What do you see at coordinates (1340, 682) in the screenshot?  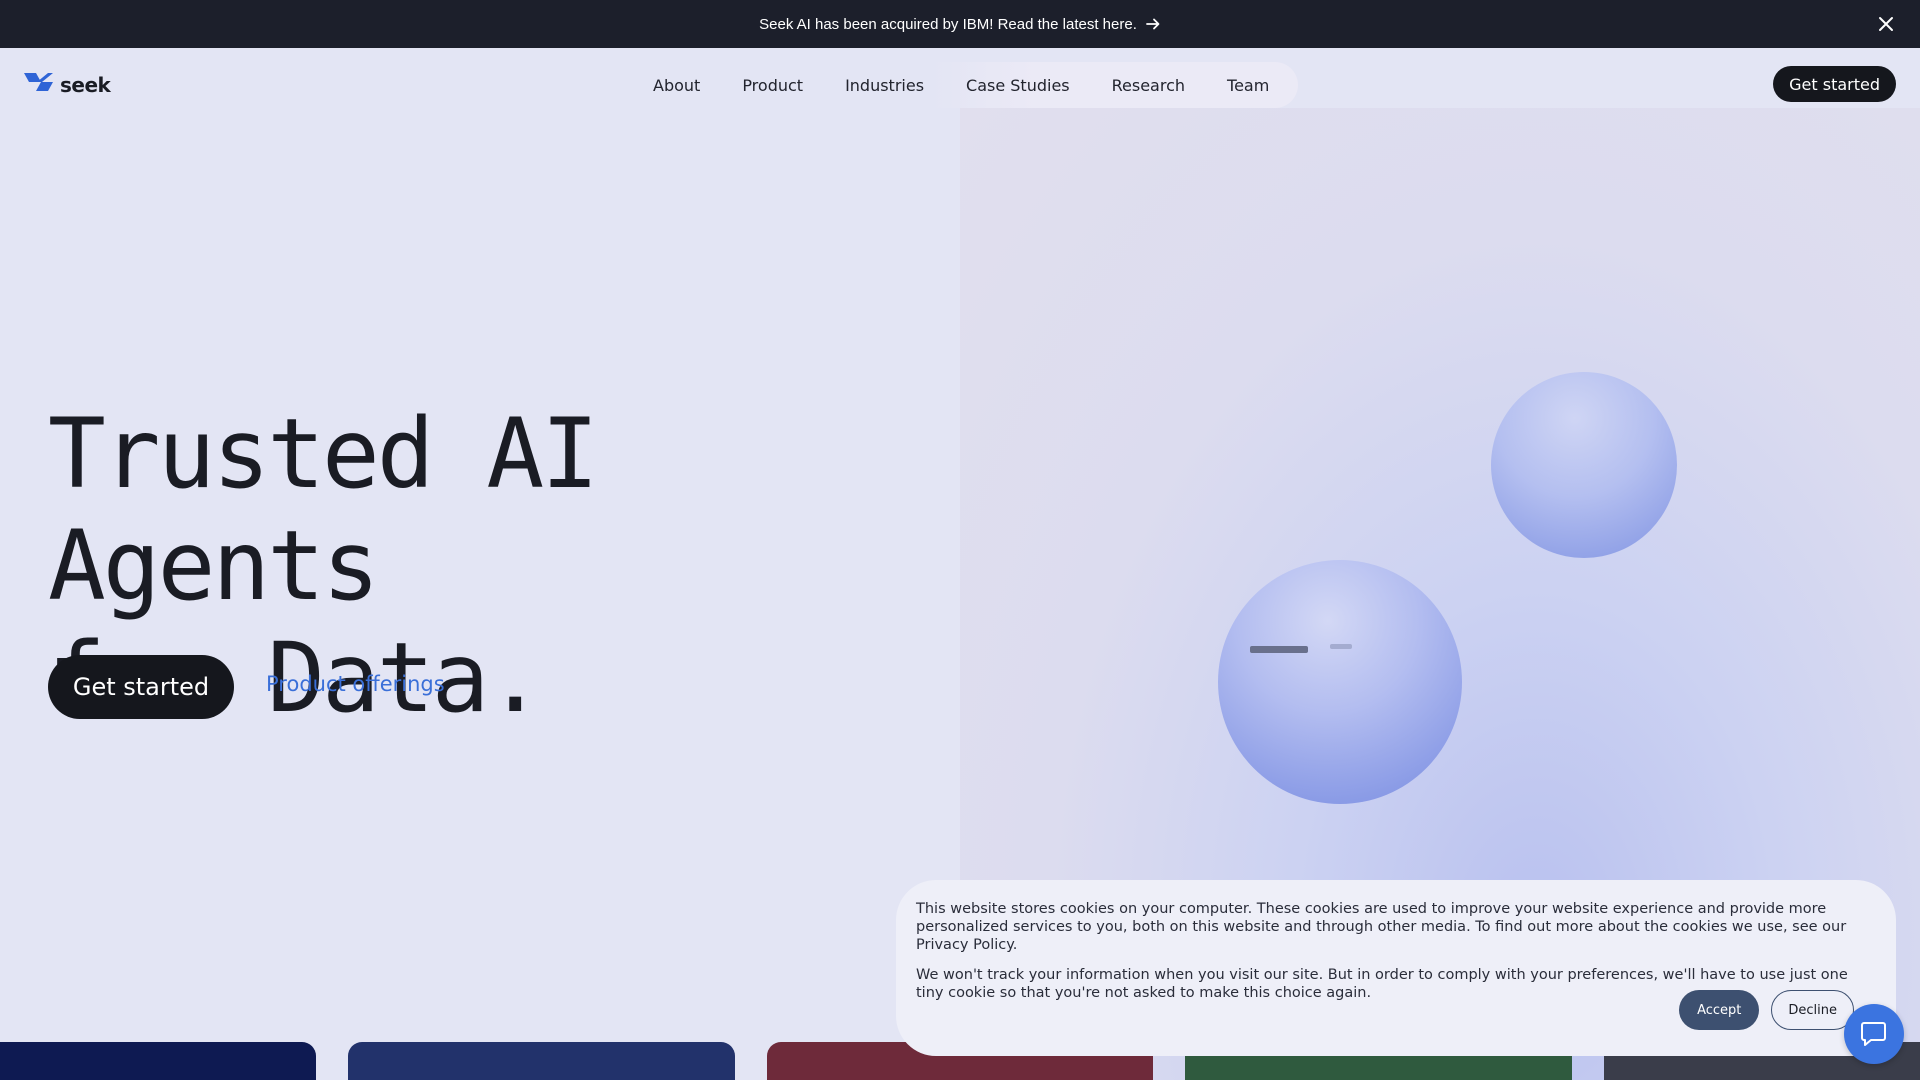 I see `sphere-large` at bounding box center [1340, 682].